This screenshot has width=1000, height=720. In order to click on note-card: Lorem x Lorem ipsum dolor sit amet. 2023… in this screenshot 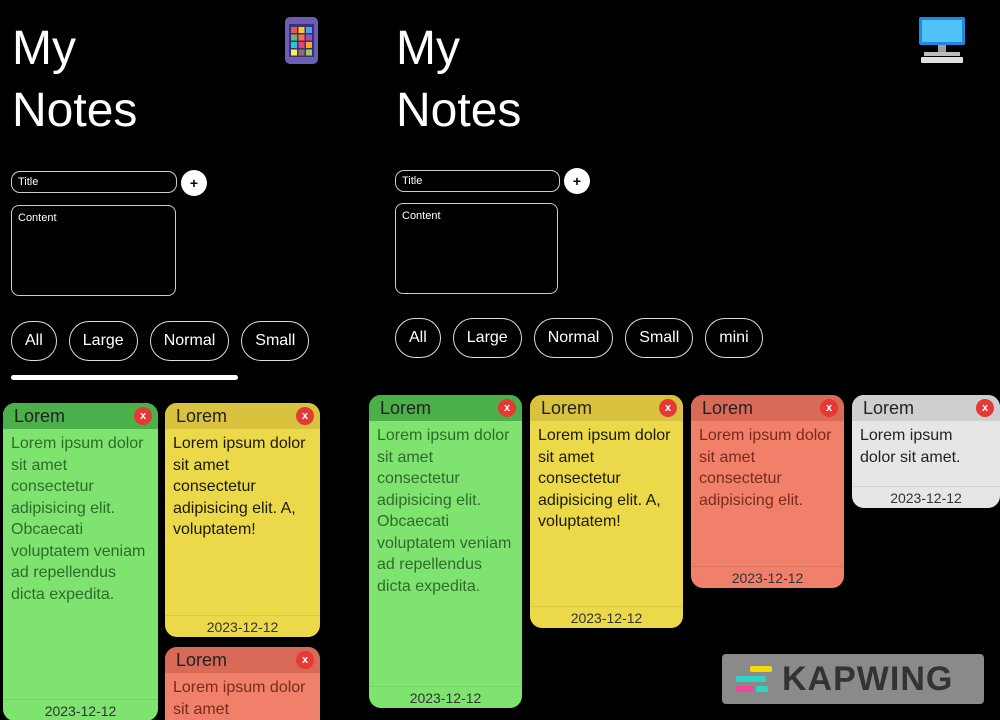, I will do `click(926, 451)`.